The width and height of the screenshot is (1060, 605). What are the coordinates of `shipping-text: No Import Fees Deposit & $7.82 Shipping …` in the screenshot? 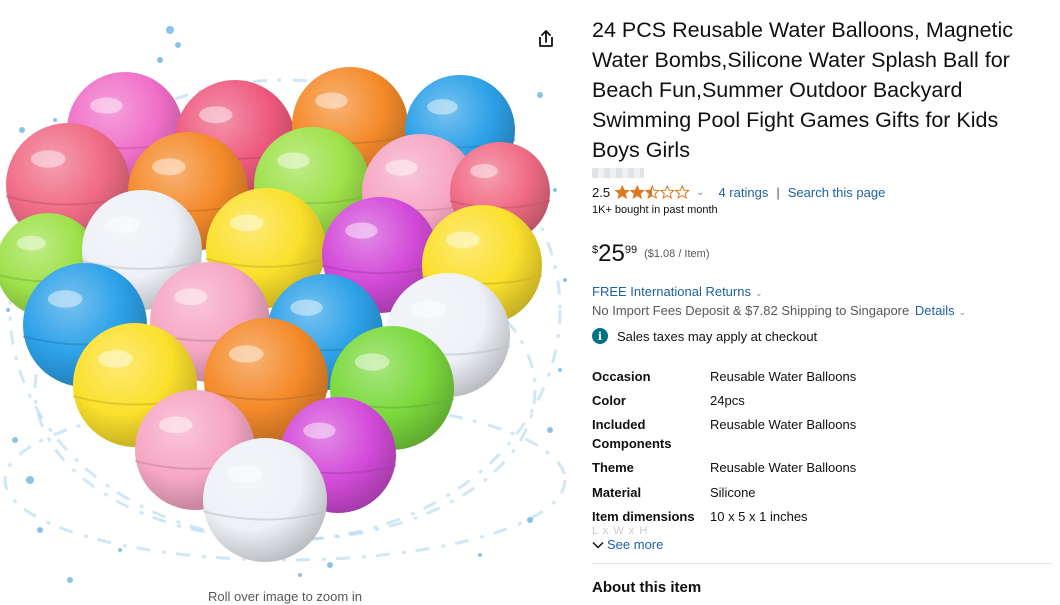 It's located at (751, 310).